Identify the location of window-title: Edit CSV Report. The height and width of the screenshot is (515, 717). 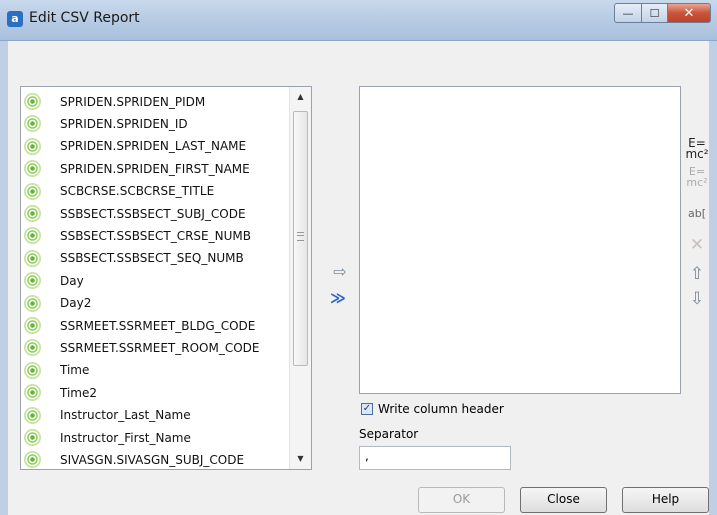
(84, 18).